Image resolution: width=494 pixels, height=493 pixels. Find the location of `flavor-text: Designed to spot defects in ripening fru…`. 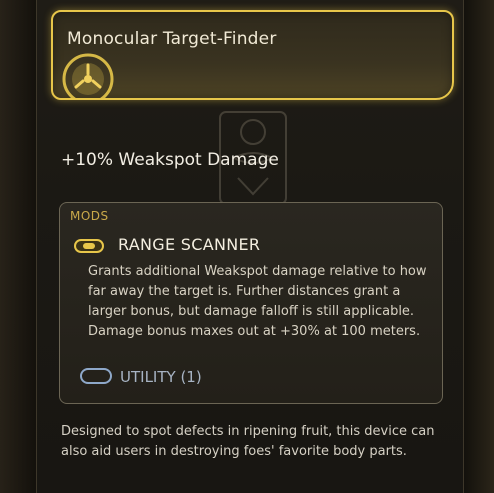

flavor-text: Designed to spot defects in ripening fru… is located at coordinates (248, 441).